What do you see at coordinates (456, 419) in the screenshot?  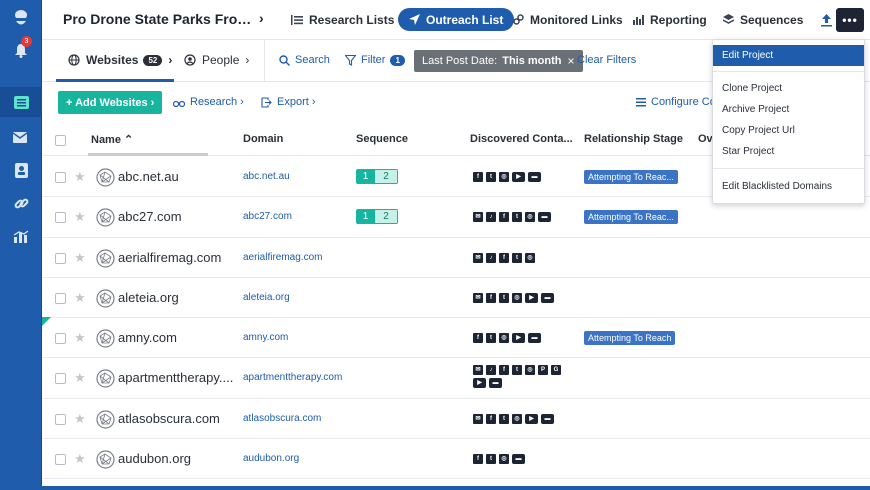 I see `table-row: ★ atlasobscura.com atlasobscura.com ✉ f t ◎ ▶ ▬` at bounding box center [456, 419].